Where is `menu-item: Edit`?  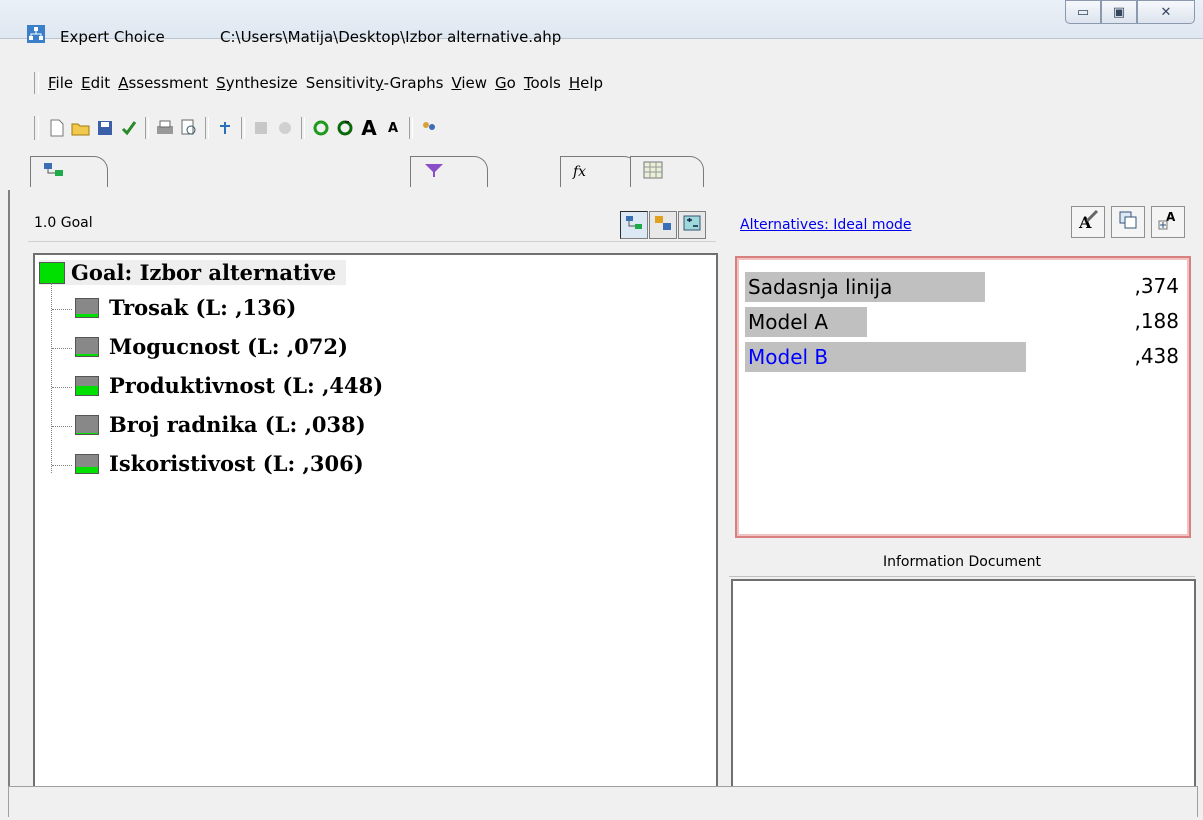 menu-item: Edit is located at coordinates (95, 83).